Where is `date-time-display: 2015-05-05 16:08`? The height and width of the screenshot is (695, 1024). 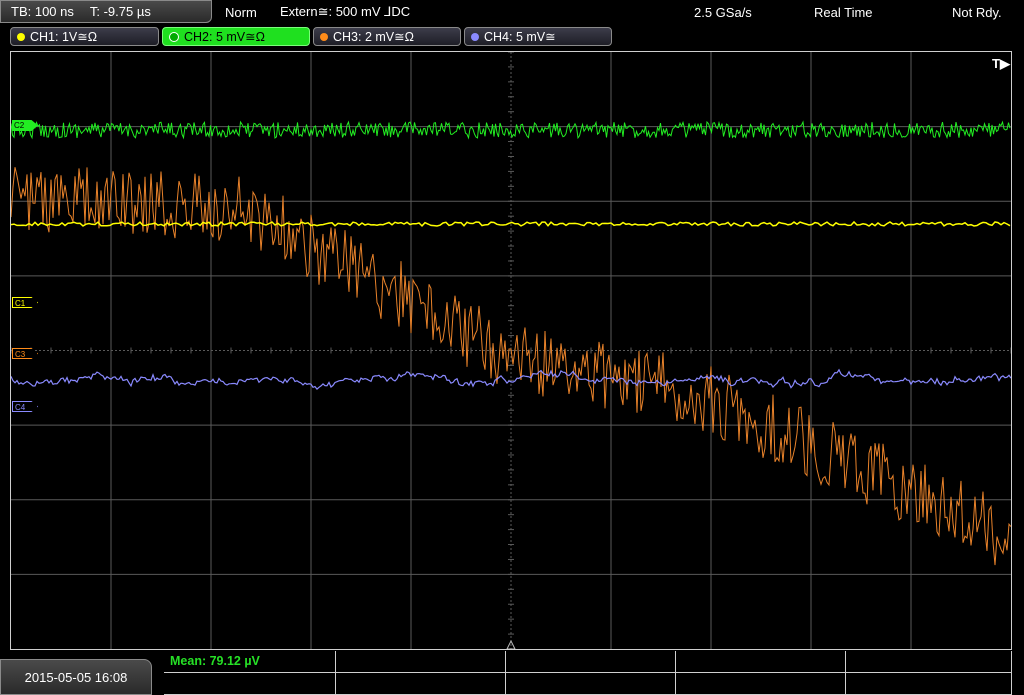 date-time-display: 2015-05-05 16:08 is located at coordinates (76, 677).